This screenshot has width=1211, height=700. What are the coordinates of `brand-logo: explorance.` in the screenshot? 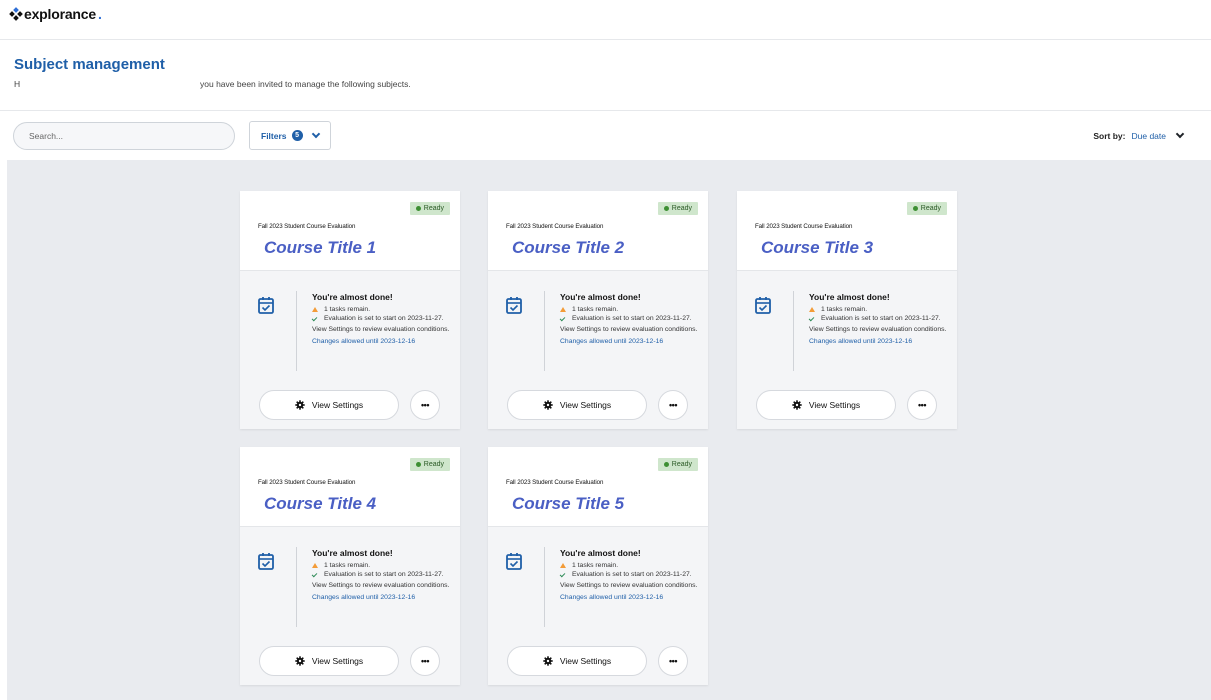 It's located at (55, 14).